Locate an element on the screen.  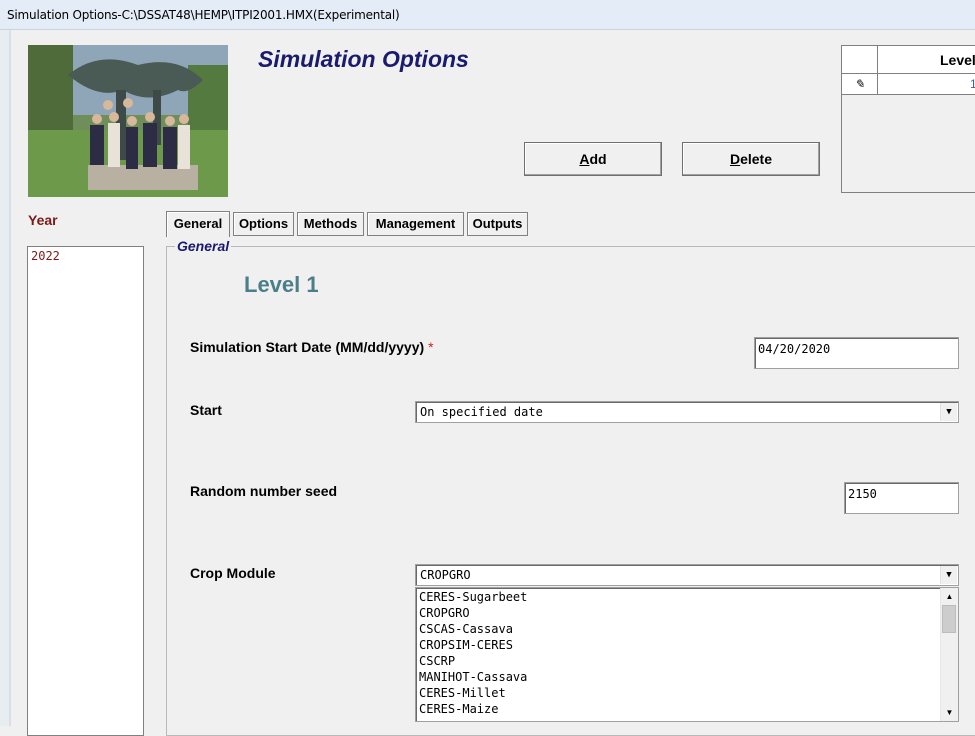
delete-rest: elete is located at coordinates (756, 159).